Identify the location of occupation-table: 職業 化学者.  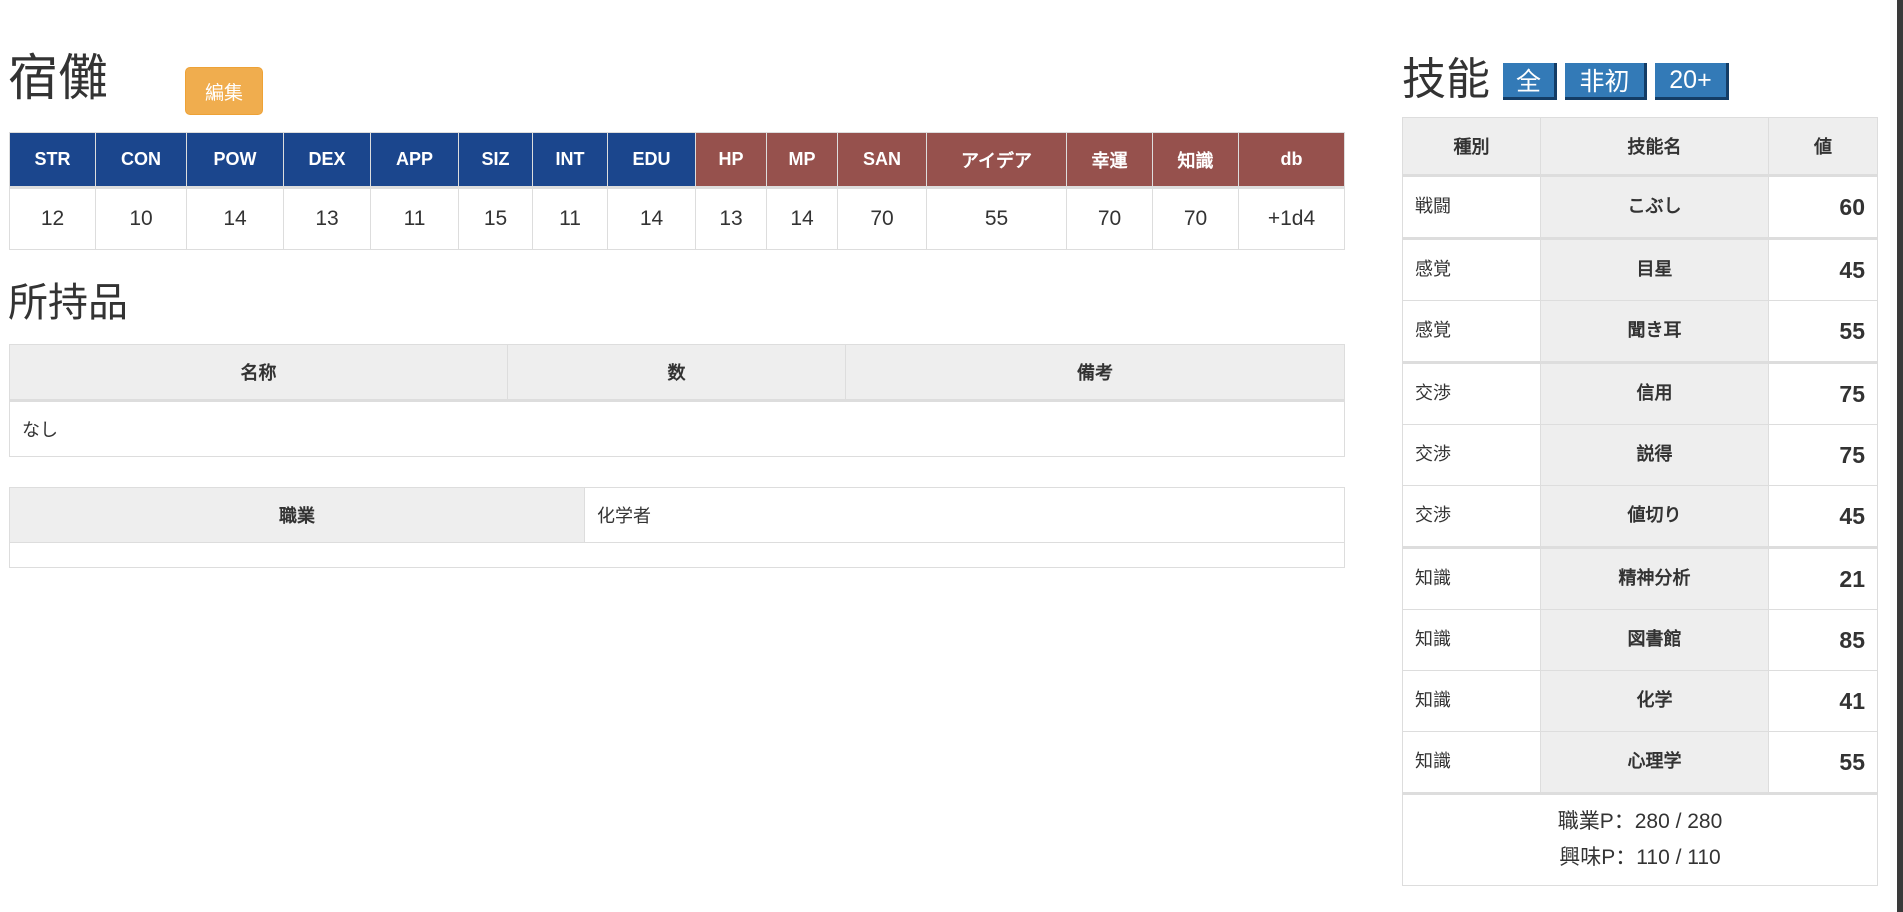
(677, 527).